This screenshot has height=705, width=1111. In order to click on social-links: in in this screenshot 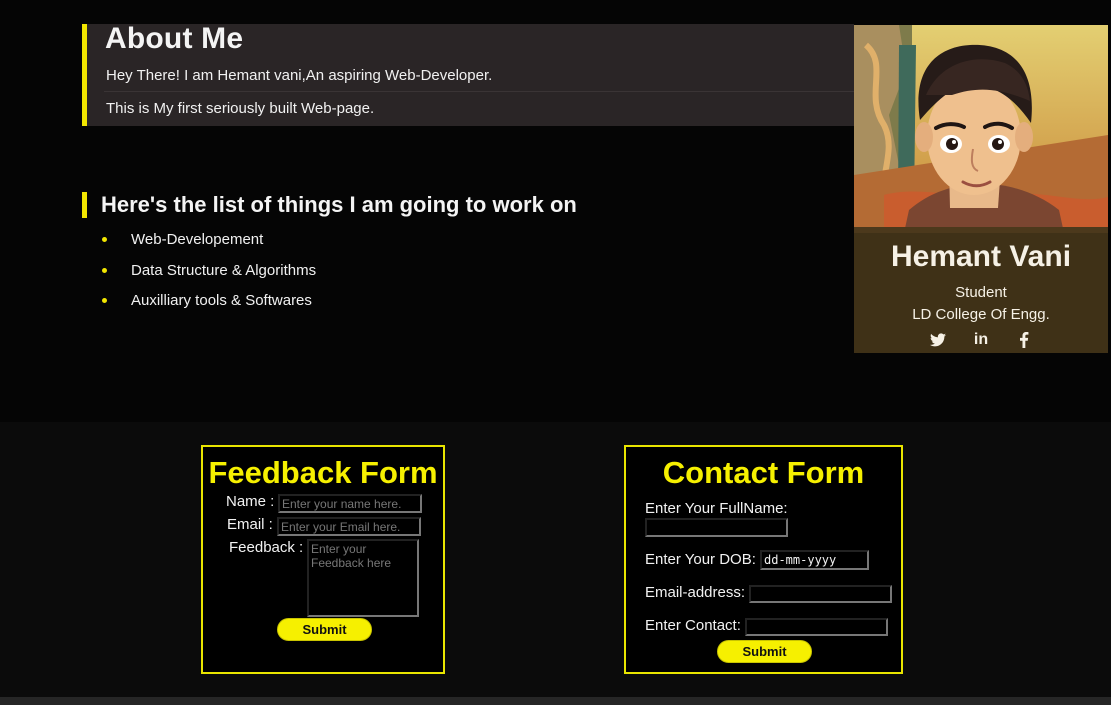, I will do `click(981, 339)`.